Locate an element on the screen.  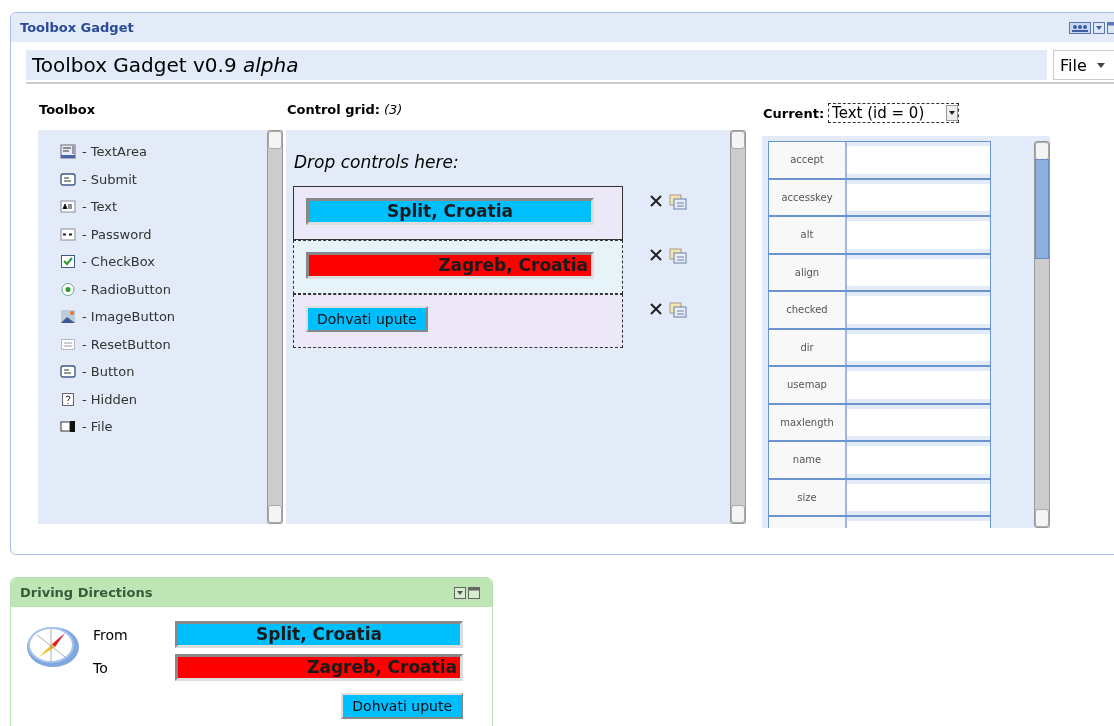
field-label: To is located at coordinates (101, 667).